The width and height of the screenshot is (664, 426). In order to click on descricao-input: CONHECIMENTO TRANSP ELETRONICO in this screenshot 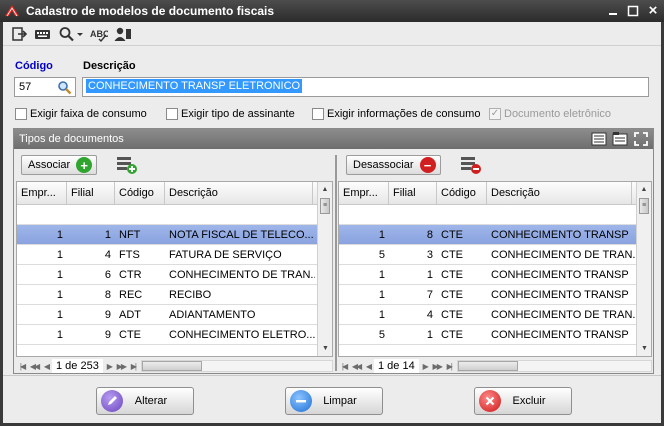, I will do `click(365, 87)`.